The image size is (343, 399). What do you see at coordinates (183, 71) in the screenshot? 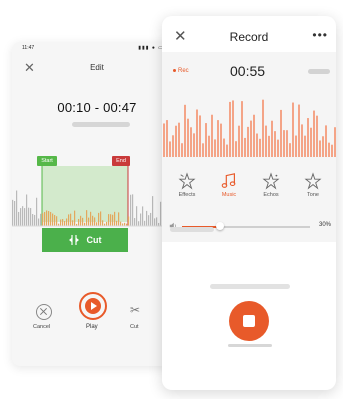
I see `rec-label: Rec` at bounding box center [183, 71].